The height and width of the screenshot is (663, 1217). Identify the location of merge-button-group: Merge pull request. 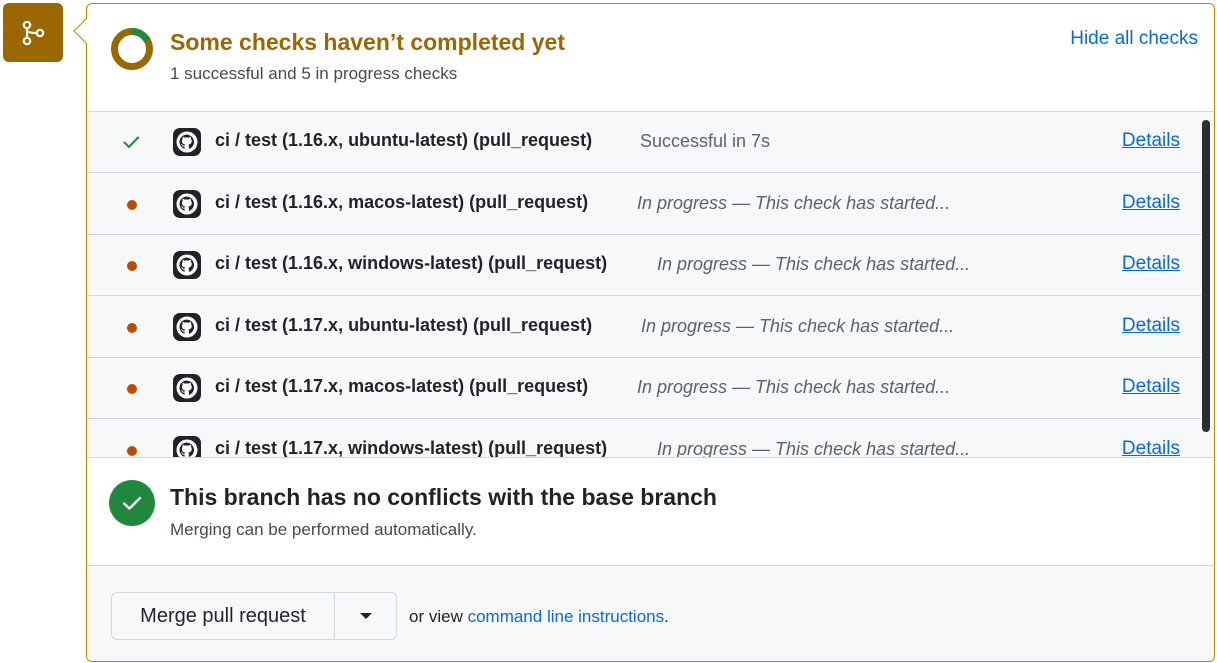
(254, 616).